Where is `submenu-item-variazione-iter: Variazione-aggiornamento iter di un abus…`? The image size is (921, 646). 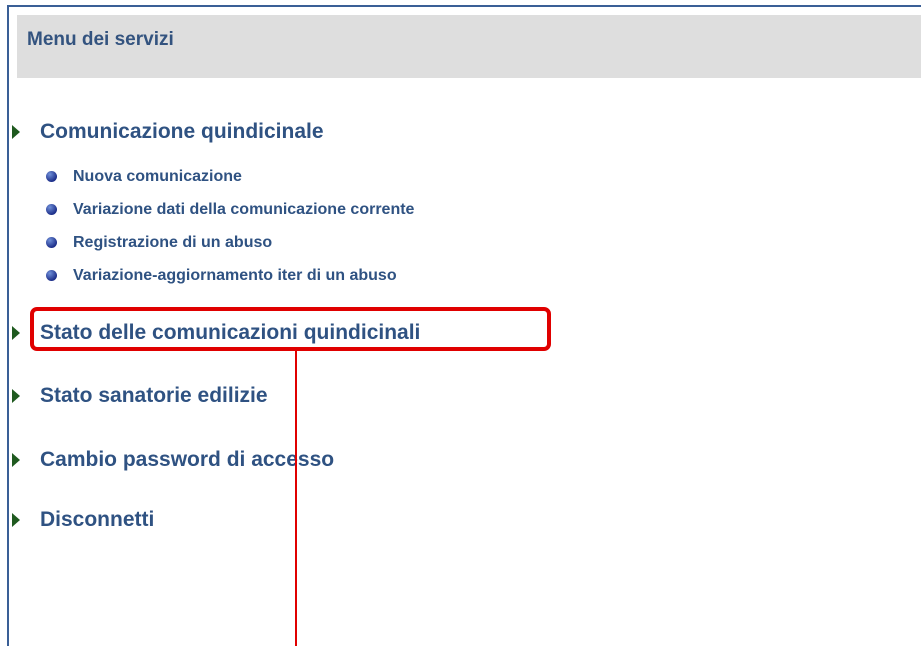
submenu-item-variazione-iter: Variazione-aggiornamento iter di un abus… is located at coordinates (230, 275).